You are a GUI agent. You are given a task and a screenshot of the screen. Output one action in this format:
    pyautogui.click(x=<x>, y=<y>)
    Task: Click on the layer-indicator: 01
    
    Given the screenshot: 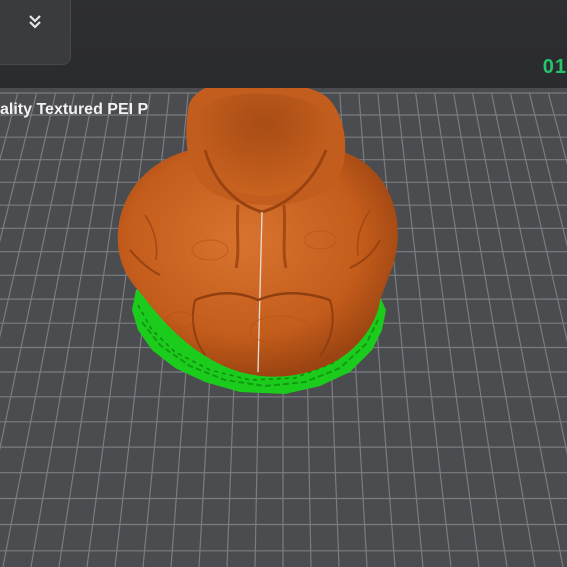 What is the action you would take?
    pyautogui.click(x=554, y=67)
    